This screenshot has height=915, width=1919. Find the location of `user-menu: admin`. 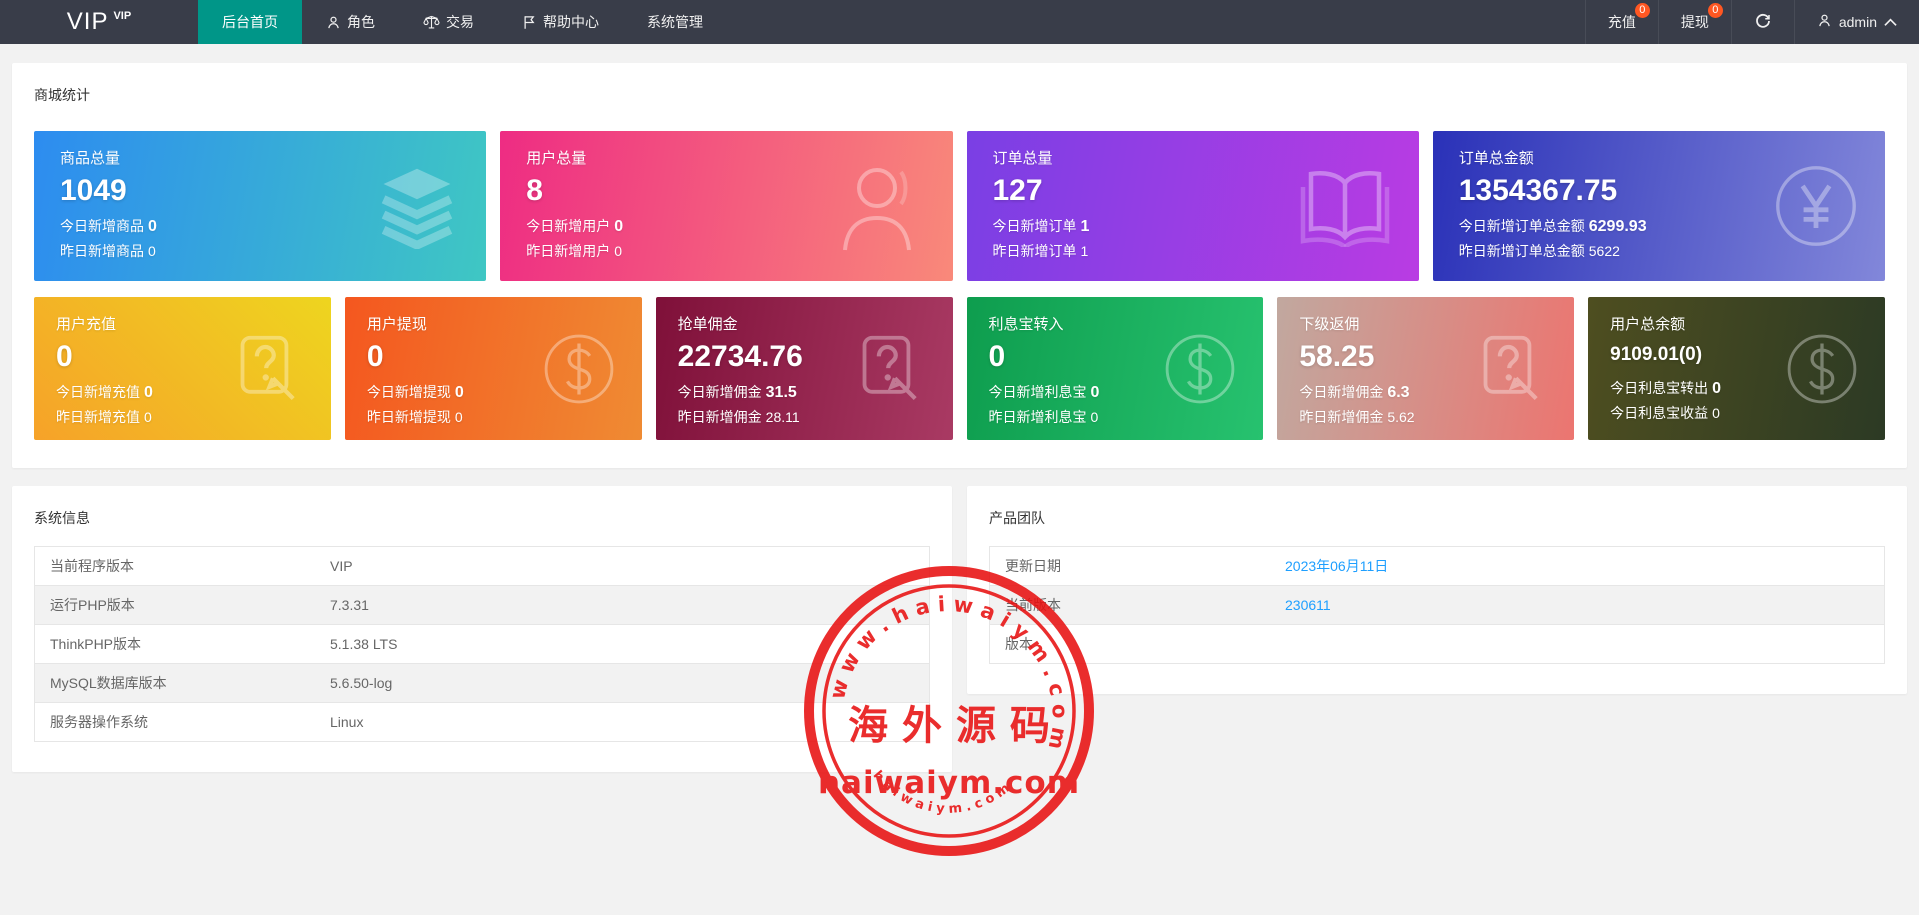

user-menu: admin is located at coordinates (1856, 22).